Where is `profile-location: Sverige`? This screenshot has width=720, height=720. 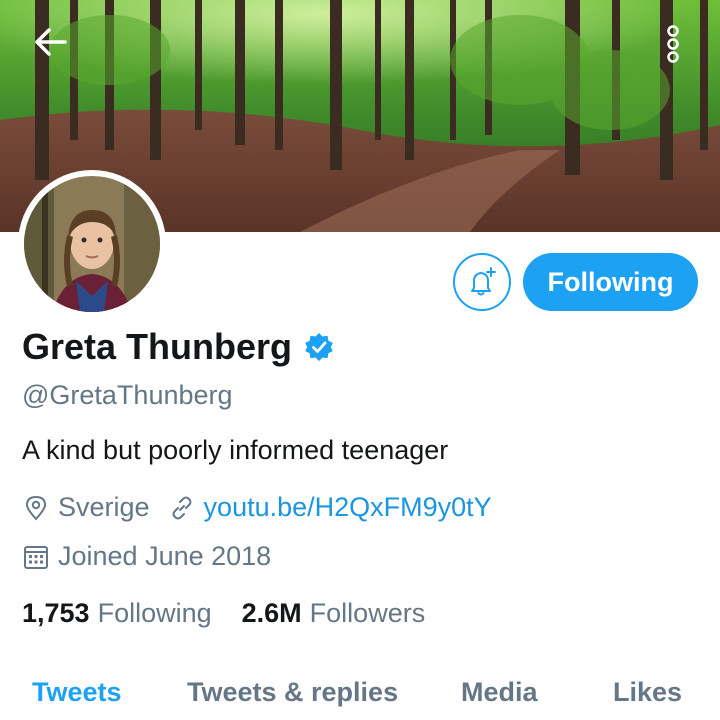 profile-location: Sverige is located at coordinates (104, 507).